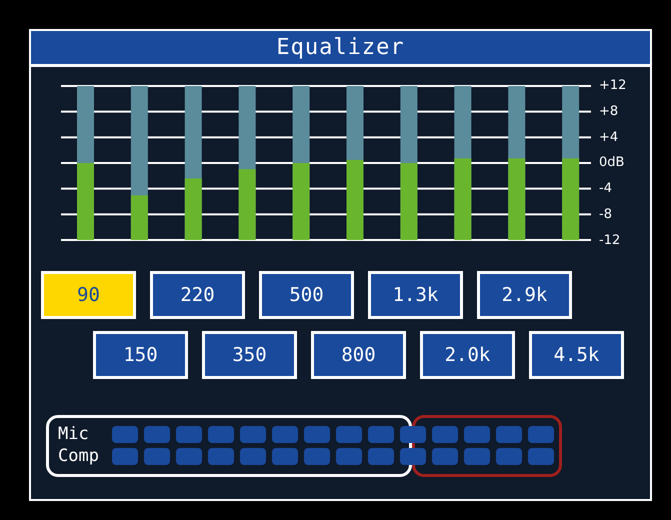 The width and height of the screenshot is (671, 520). Describe the element at coordinates (606, 215) in the screenshot. I see `scale-label: -8` at that location.